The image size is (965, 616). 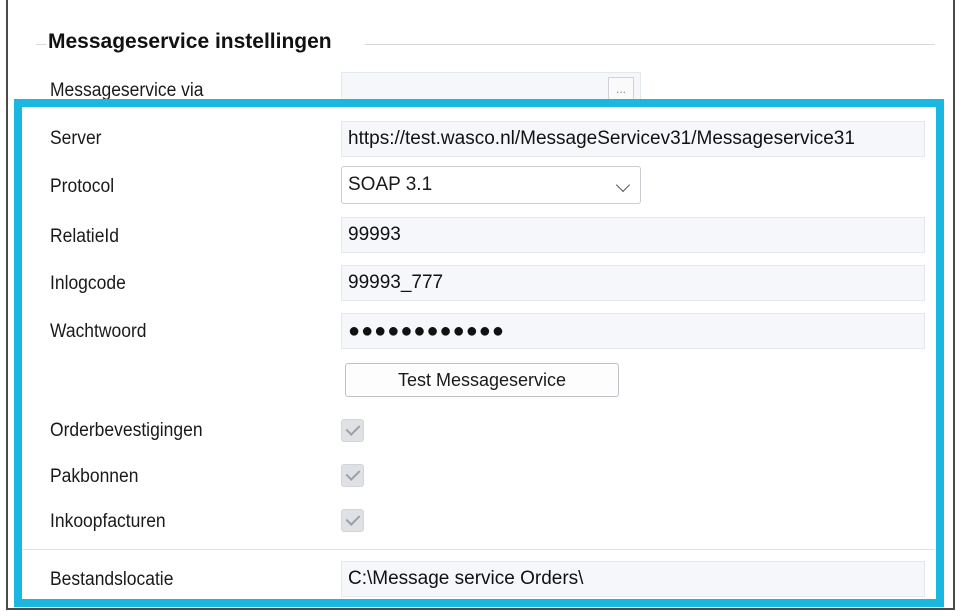 What do you see at coordinates (94, 476) in the screenshot?
I see `pakbonnen-label: Pakbonnen` at bounding box center [94, 476].